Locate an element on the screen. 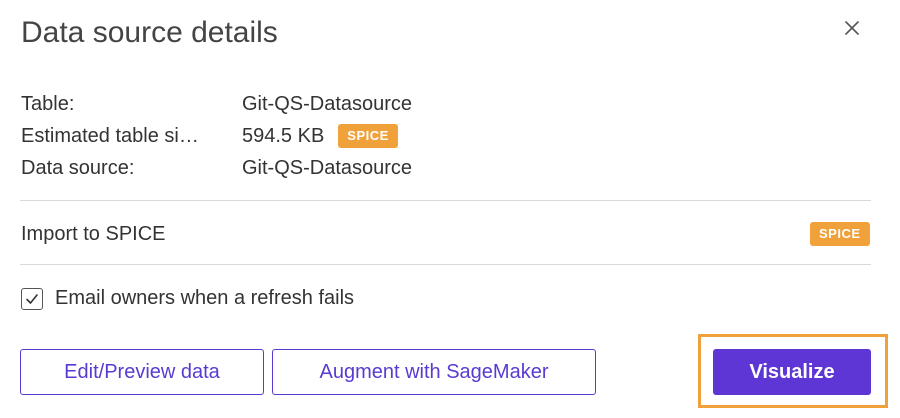  detail-value-text: 594.5 KB is located at coordinates (283, 135).